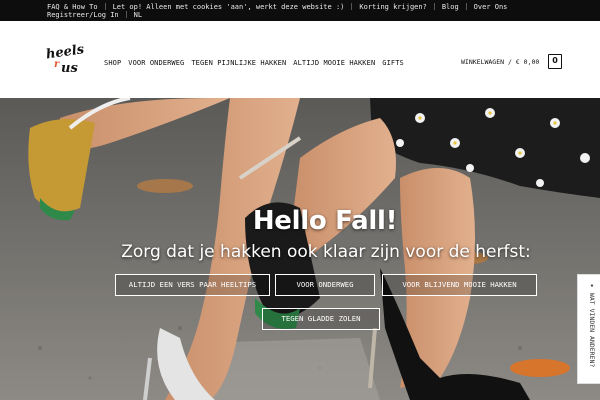 This screenshot has height=400, width=600. Describe the element at coordinates (83, 15) in the screenshot. I see `register-login-link: Registreer/Log In` at that location.